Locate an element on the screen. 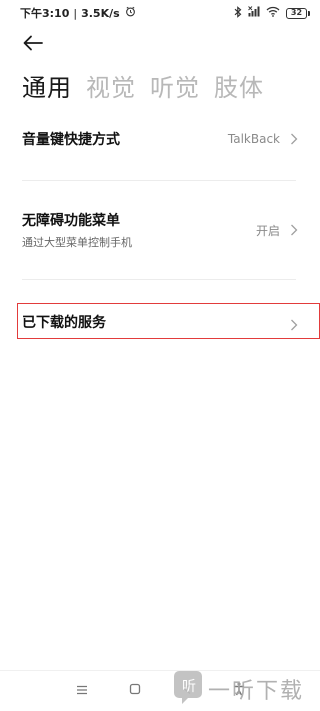 The width and height of the screenshot is (320, 711). tab-general: 通用 is located at coordinates (47, 85).